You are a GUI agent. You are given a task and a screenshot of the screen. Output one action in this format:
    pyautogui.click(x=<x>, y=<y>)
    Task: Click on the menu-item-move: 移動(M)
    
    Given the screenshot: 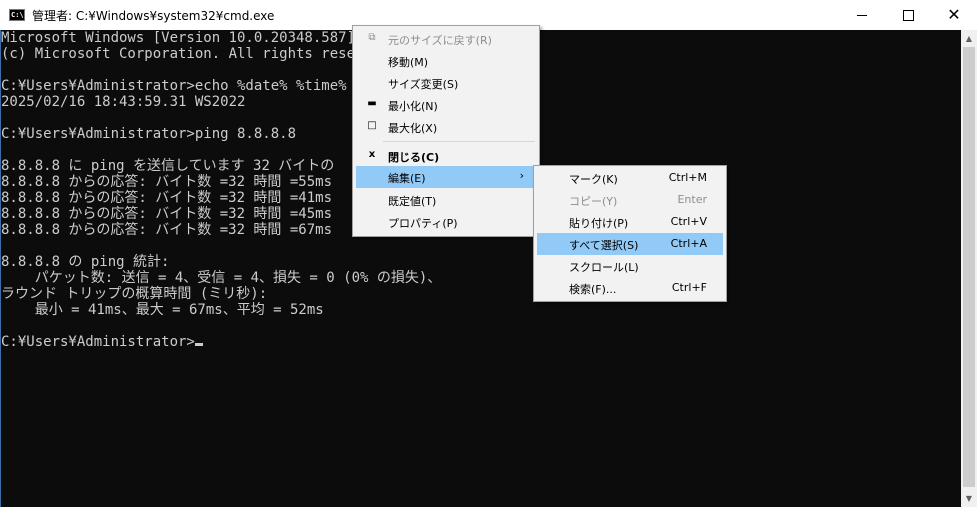 What is the action you would take?
    pyautogui.click(x=446, y=61)
    